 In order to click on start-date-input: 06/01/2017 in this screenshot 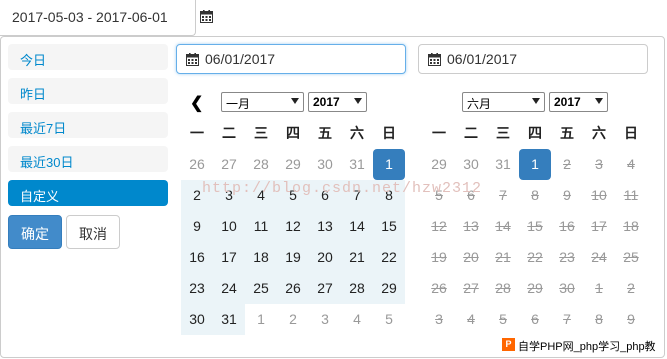, I will do `click(291, 59)`.